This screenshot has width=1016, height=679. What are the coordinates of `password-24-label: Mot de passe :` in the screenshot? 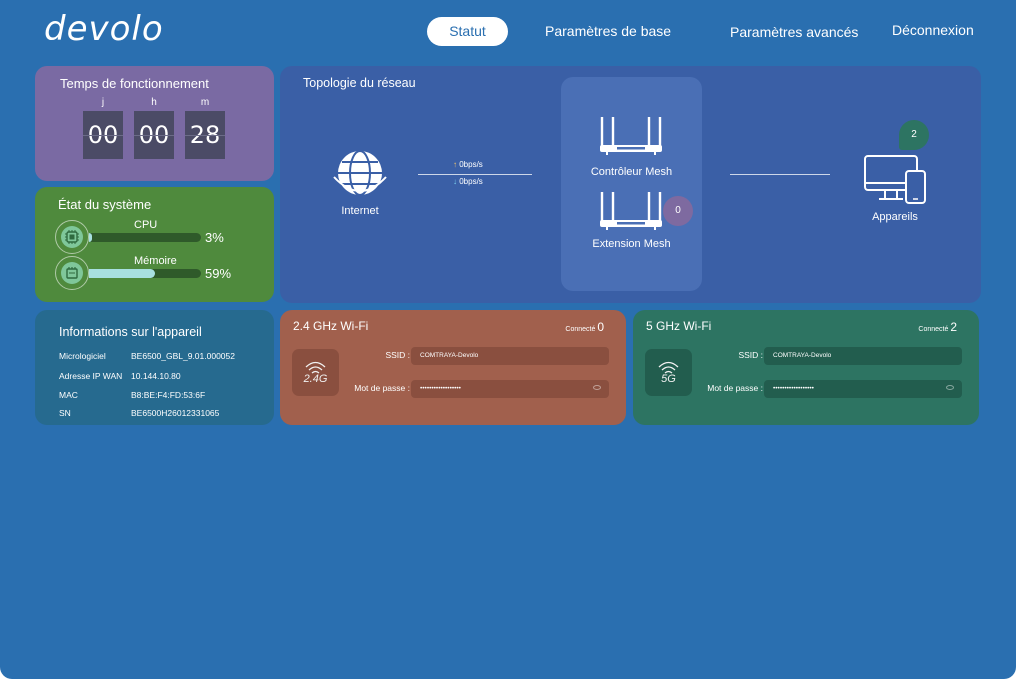 It's located at (382, 388).